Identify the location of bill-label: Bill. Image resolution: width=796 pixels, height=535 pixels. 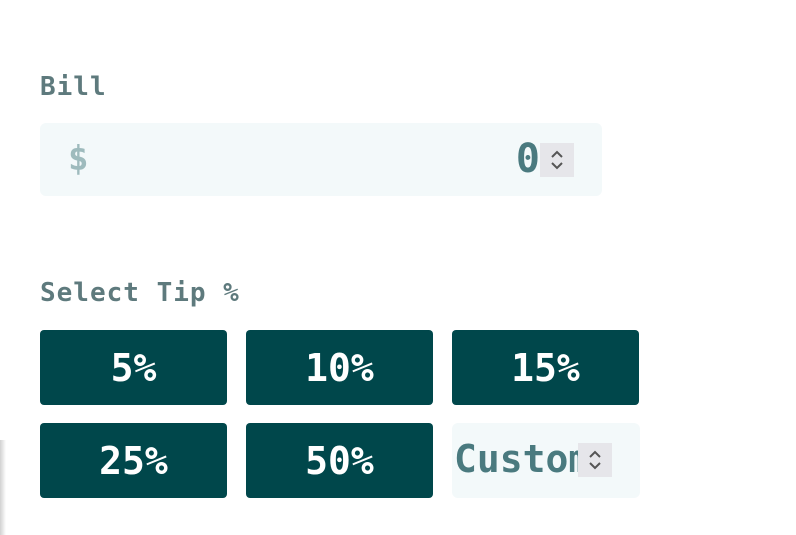
(73, 87).